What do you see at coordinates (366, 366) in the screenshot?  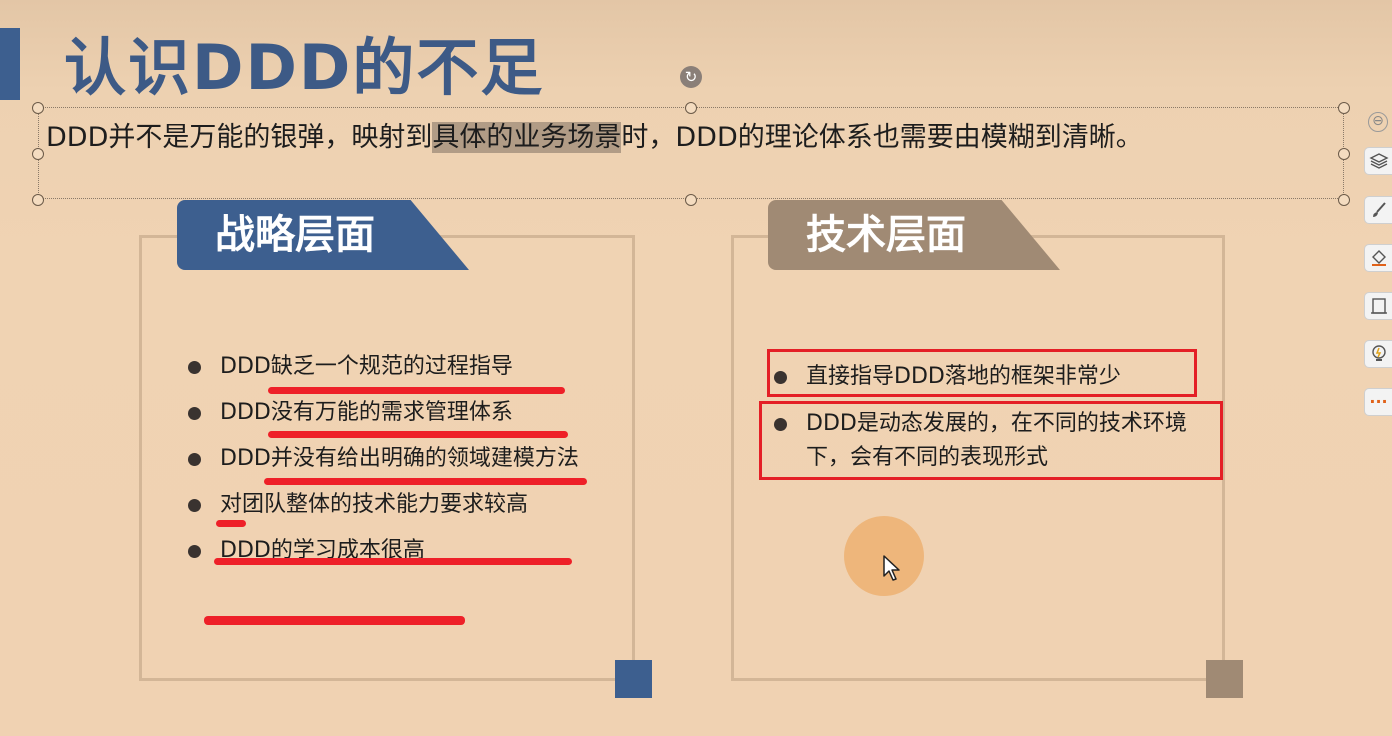 I see `list-item-text: DDD缺乏一个规范的过程指导` at bounding box center [366, 366].